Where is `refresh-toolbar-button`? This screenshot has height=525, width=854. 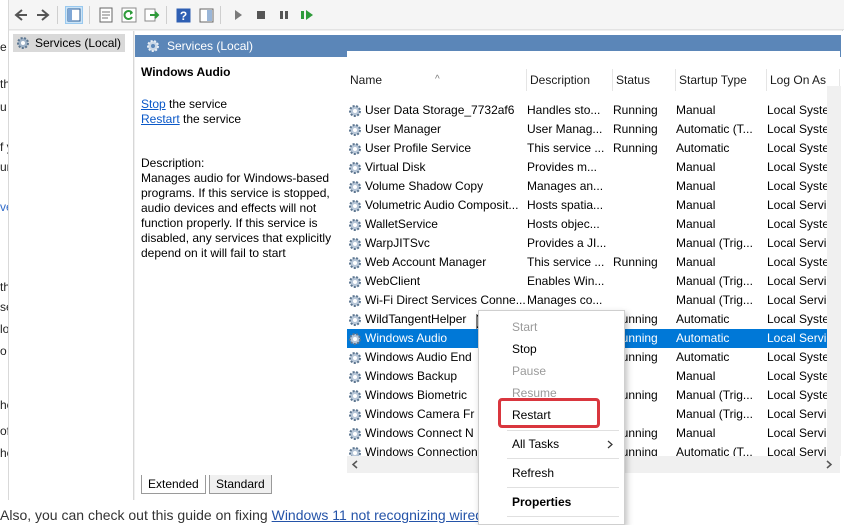
refresh-toolbar-button is located at coordinates (129, 15).